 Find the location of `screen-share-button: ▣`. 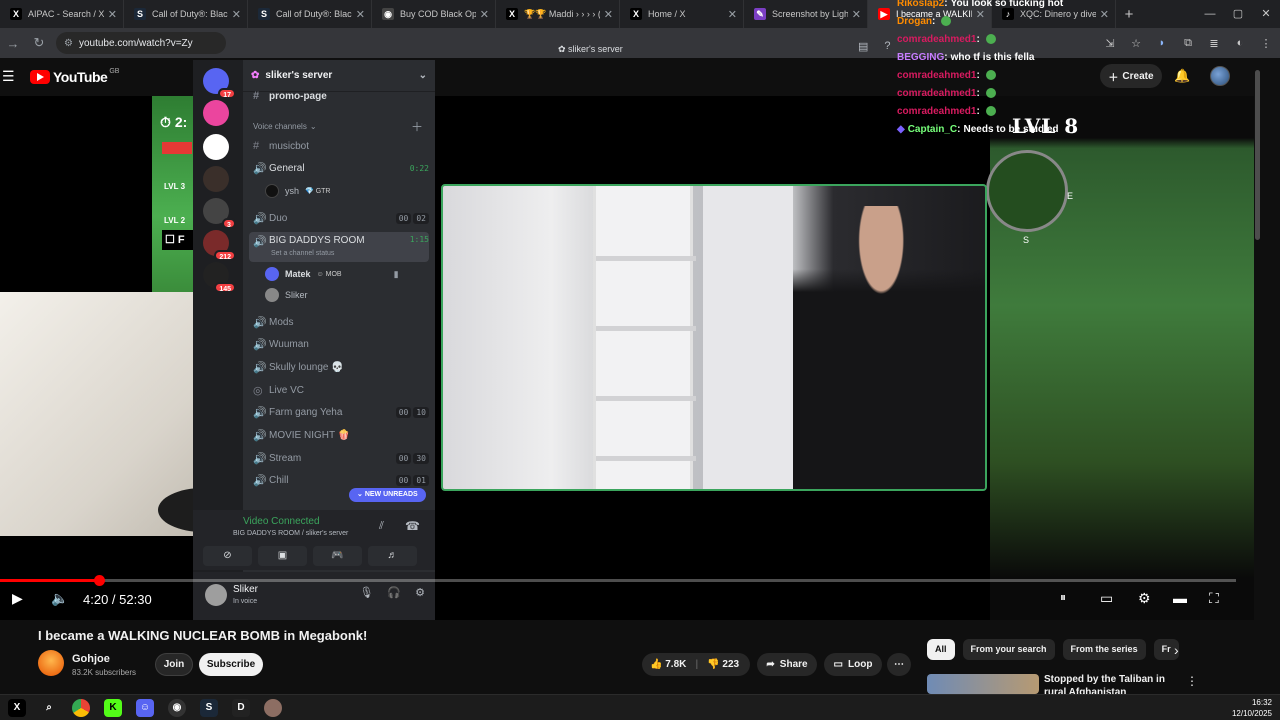

screen-share-button: ▣ is located at coordinates (282, 556).